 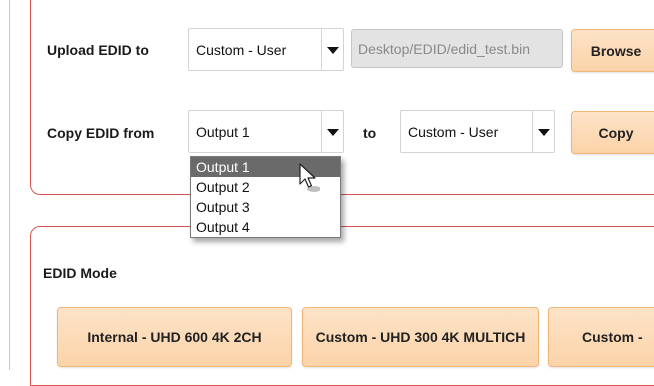 I want to click on copy-button: Copy, so click(x=612, y=132).